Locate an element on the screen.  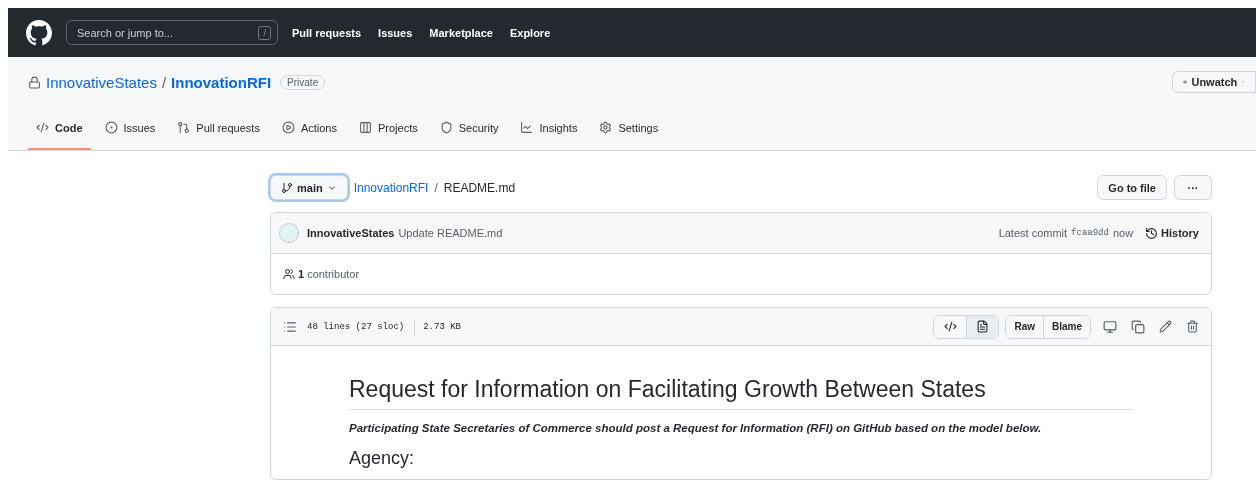
readme-title: Request for Information on Facilitating Growth Between States is located at coordinates (741, 393).